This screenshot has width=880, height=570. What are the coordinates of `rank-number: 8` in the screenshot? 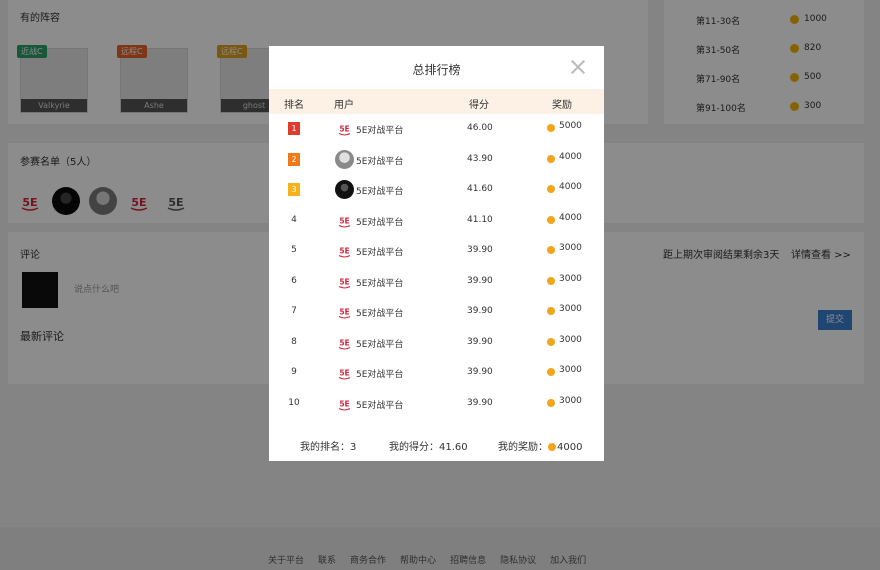 It's located at (294, 341).